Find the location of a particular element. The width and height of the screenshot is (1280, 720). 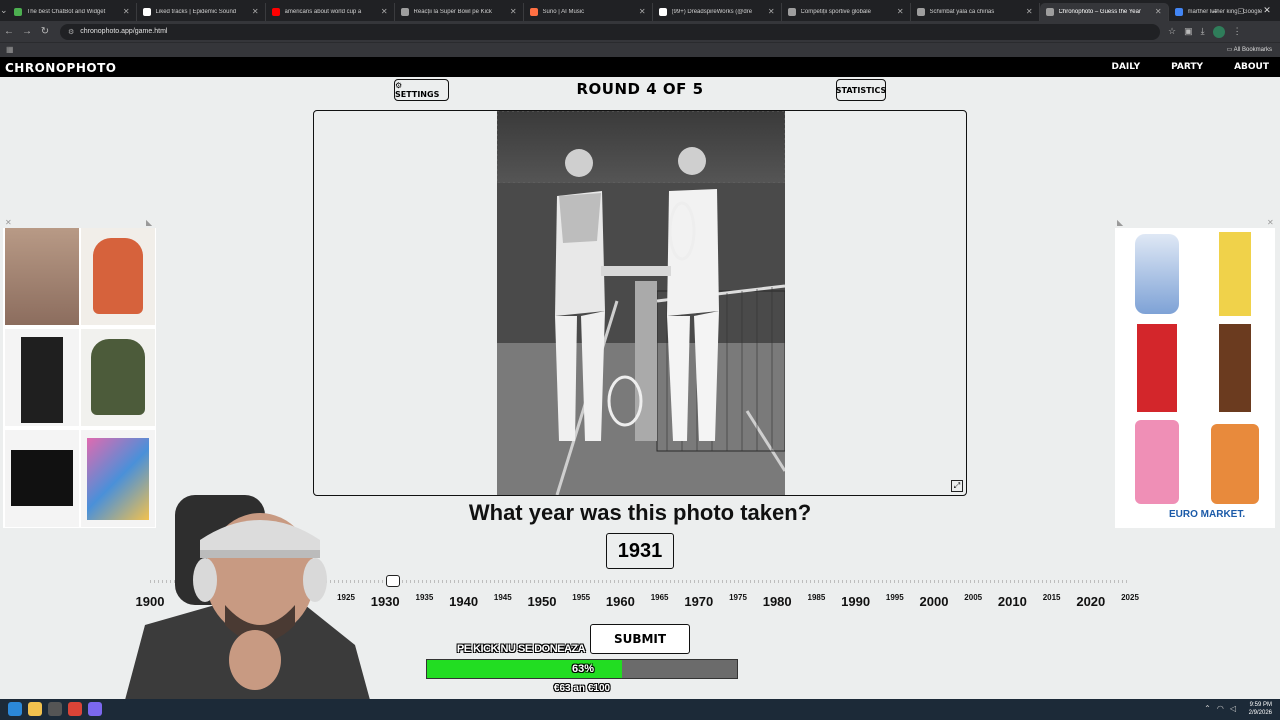

slider-tick-minor: 2015 is located at coordinates (1051, 597).